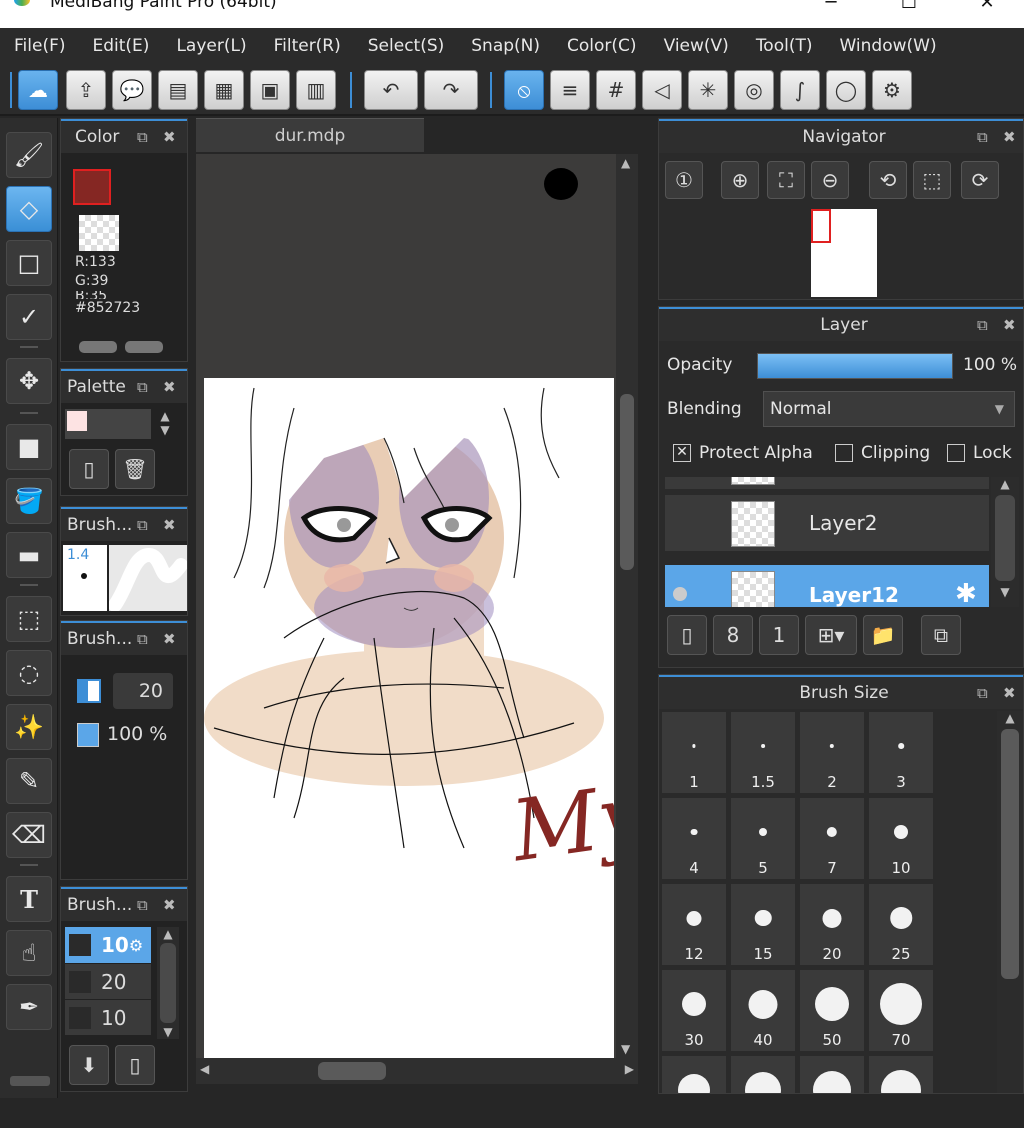 The width and height of the screenshot is (1024, 1128). What do you see at coordinates (92, 187) in the screenshot?
I see `foreground-color-swatch` at bounding box center [92, 187].